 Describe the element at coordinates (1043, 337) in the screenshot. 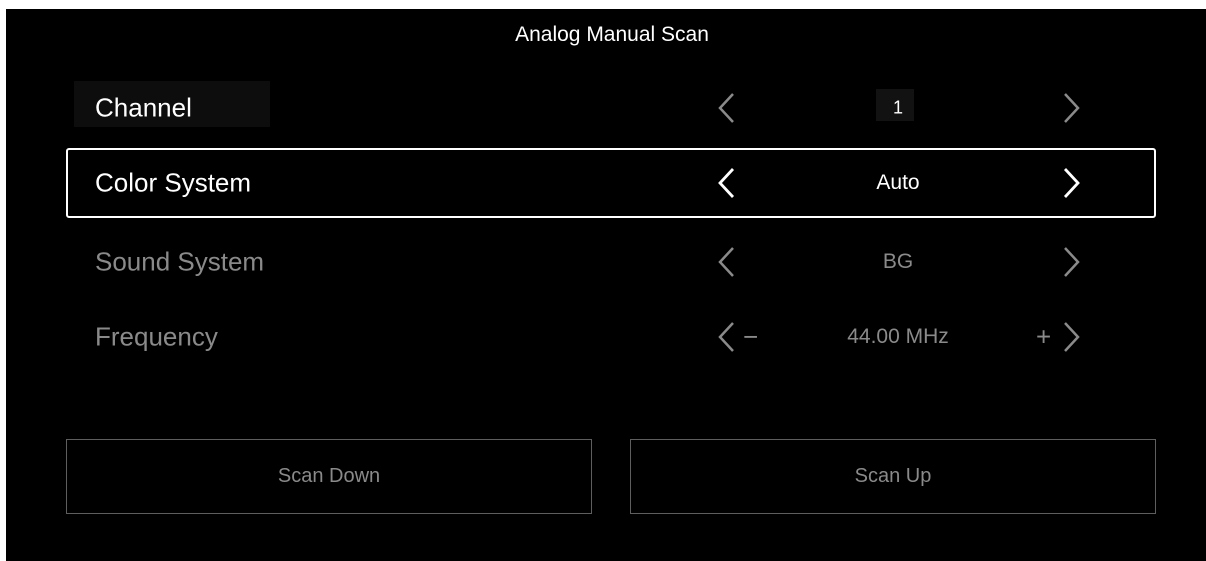

I see `frequency-plus-icon: +` at that location.